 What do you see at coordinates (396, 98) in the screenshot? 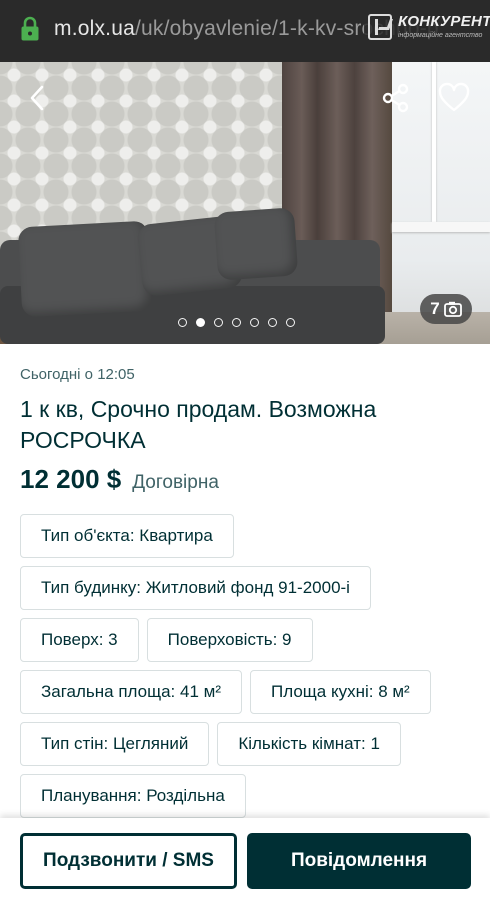
I see `share-icon` at bounding box center [396, 98].